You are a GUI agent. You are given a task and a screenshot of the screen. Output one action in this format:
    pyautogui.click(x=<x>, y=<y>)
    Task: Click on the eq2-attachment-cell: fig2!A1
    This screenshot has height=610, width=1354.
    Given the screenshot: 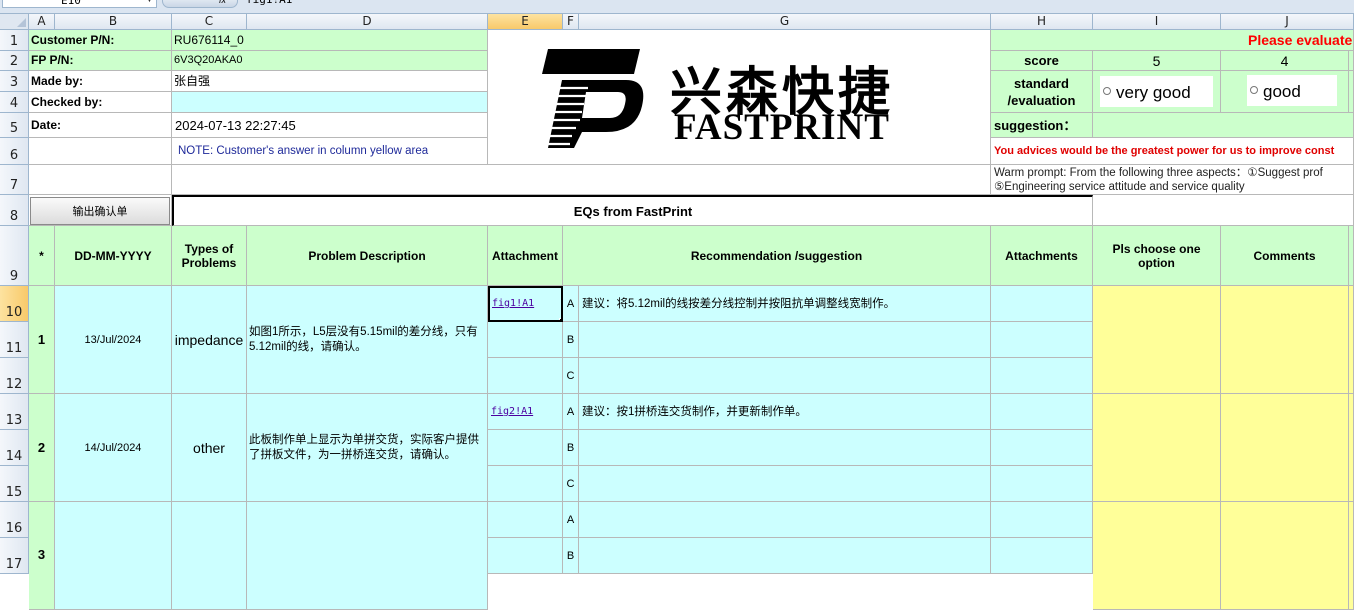 What is the action you would take?
    pyautogui.click(x=525, y=412)
    